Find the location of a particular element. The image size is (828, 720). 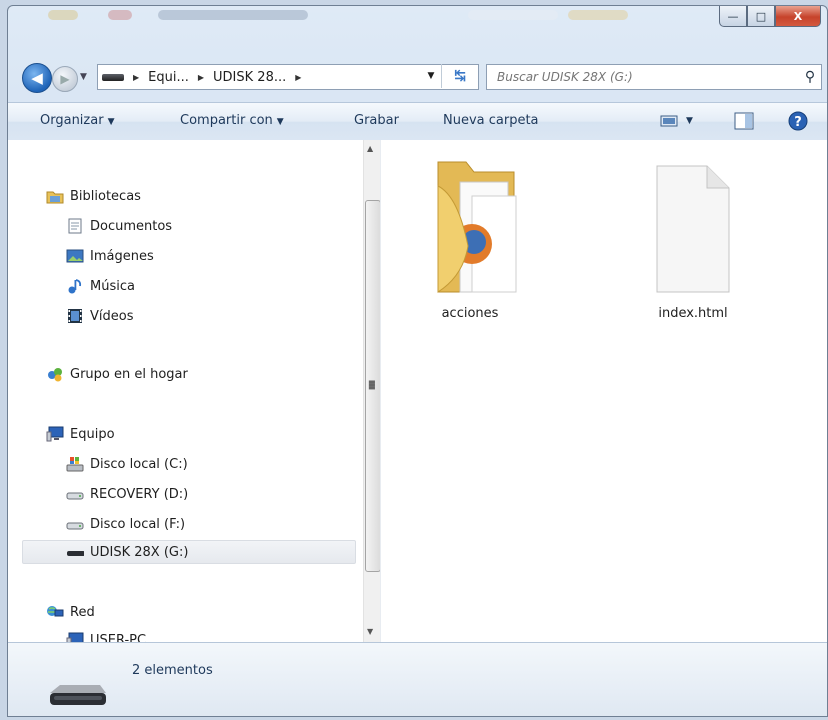

arrow-right-icon: ▶ is located at coordinates (65, 79).